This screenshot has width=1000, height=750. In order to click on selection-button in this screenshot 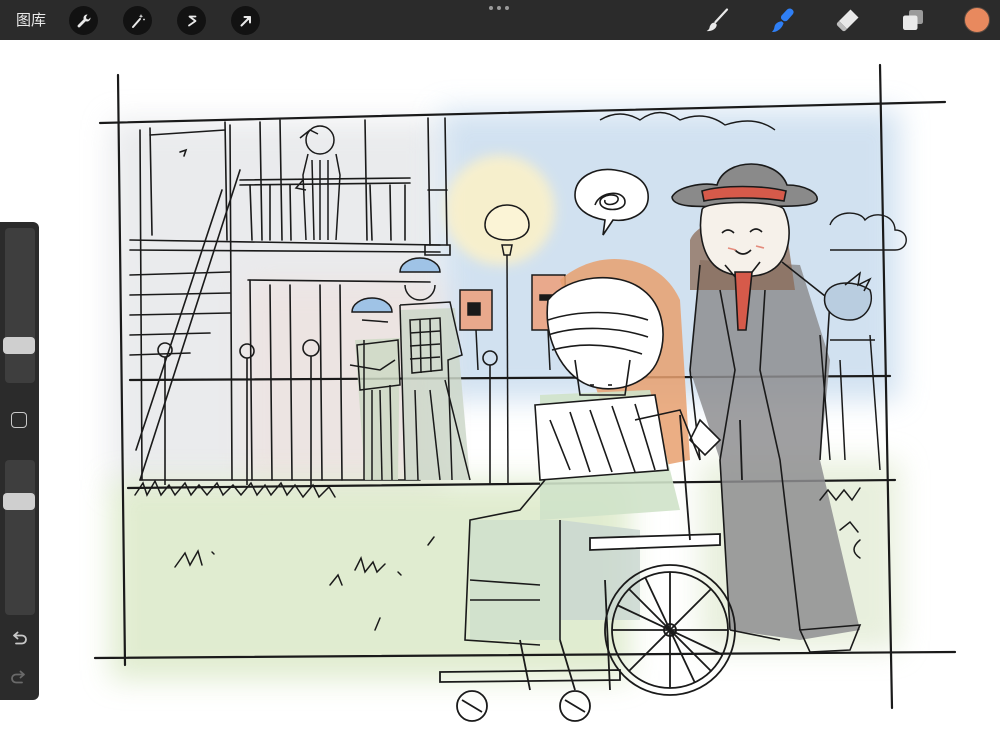, I will do `click(191, 20)`.